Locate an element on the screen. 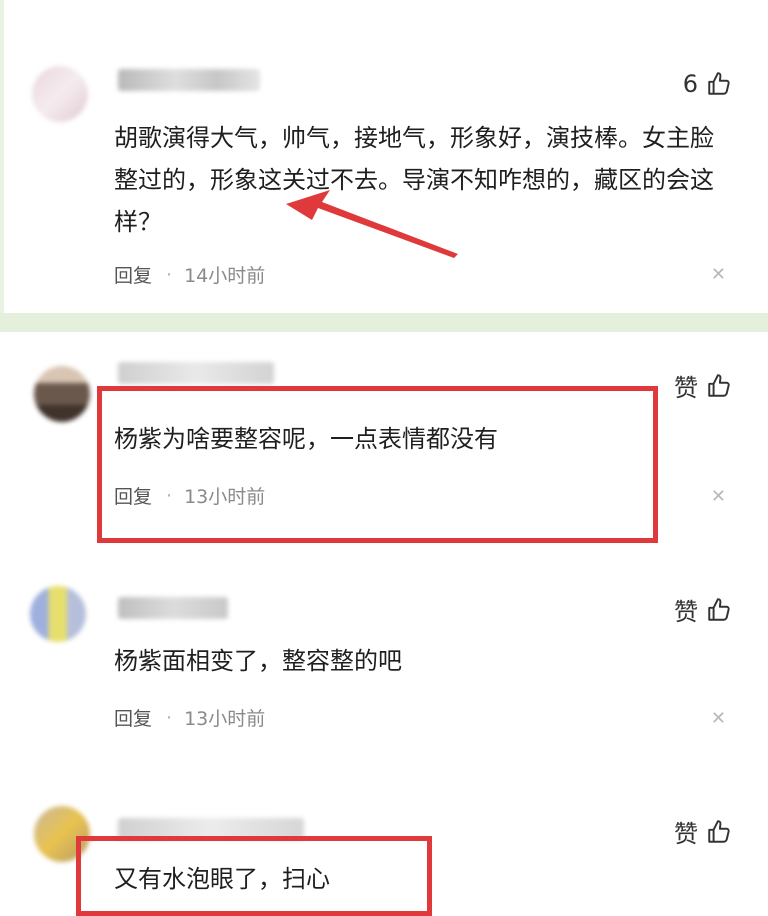  comment-meta: 回复 · 14小时前 is located at coordinates (189, 274).